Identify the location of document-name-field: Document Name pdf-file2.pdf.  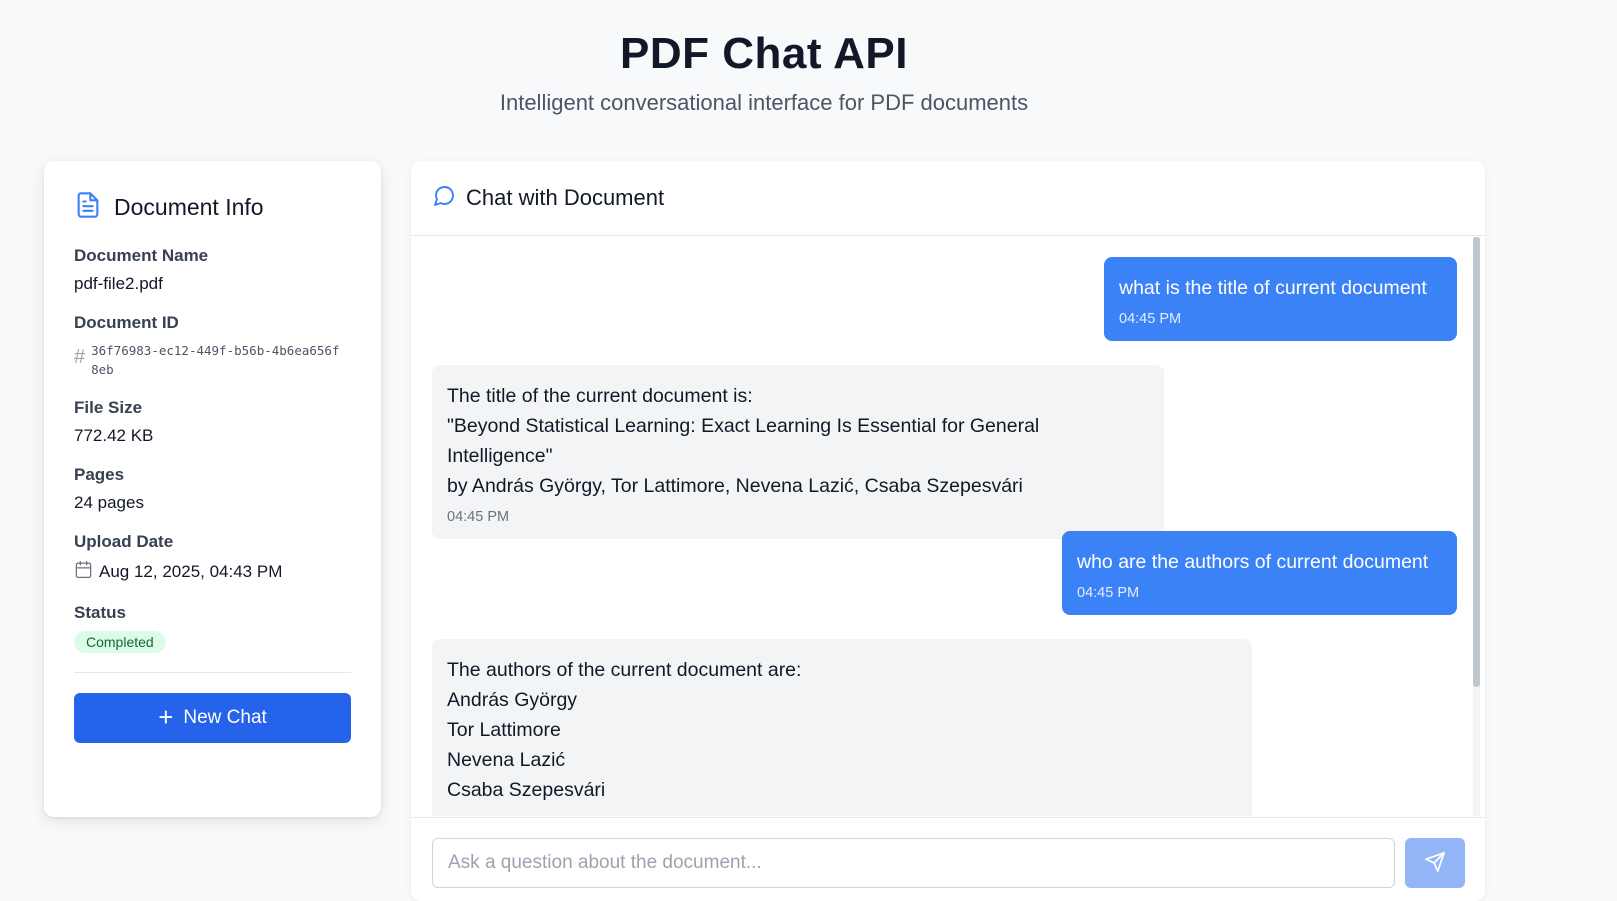
(212, 270).